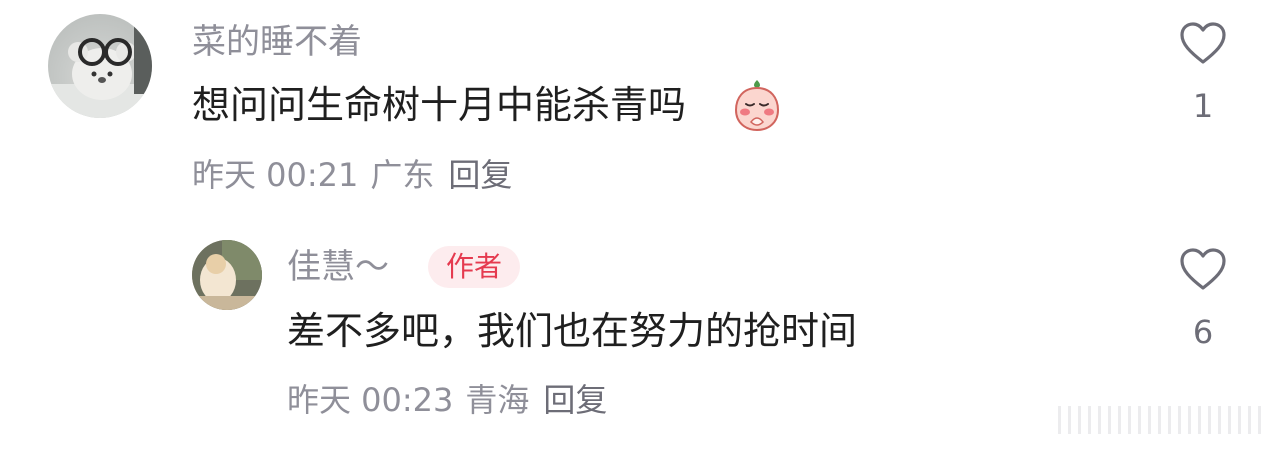 This screenshot has width=1280, height=452. I want to click on comment-meta: 昨天 00:23 青海 回复, so click(447, 400).